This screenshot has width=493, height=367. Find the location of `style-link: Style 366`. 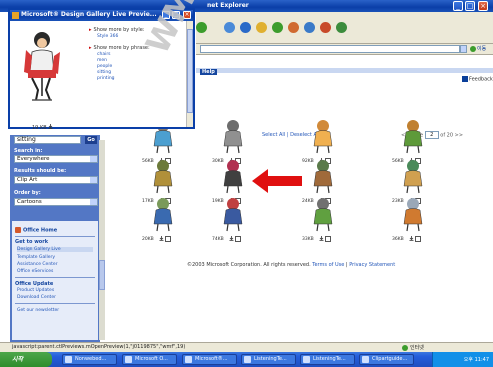

style-link: Style 366 is located at coordinates (107, 36).